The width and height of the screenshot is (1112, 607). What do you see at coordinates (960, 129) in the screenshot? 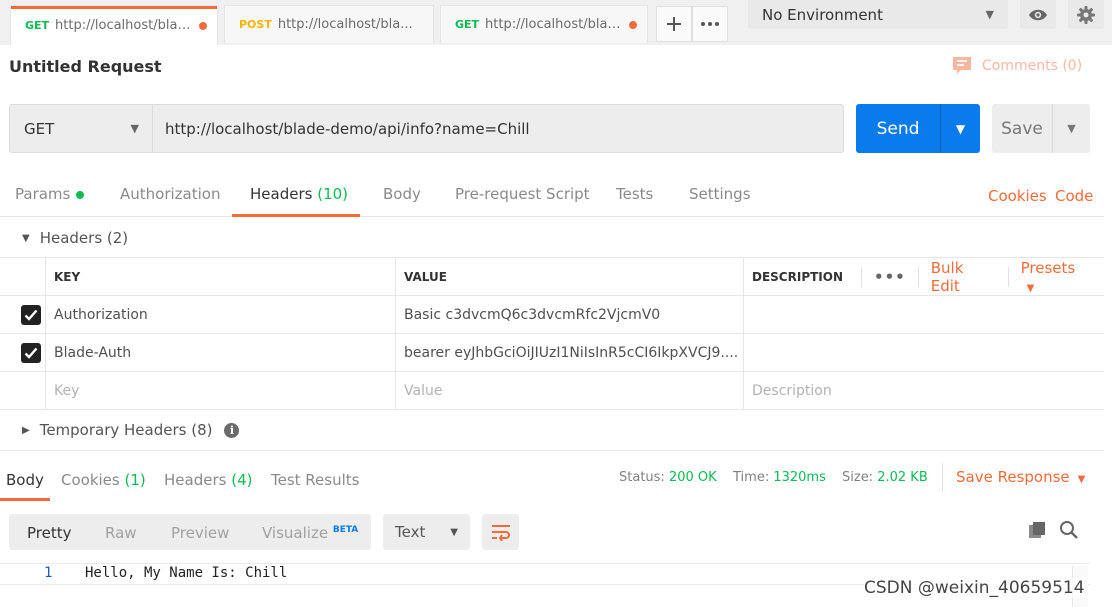
I see `send-options-chevron-icon: ▼` at bounding box center [960, 129].